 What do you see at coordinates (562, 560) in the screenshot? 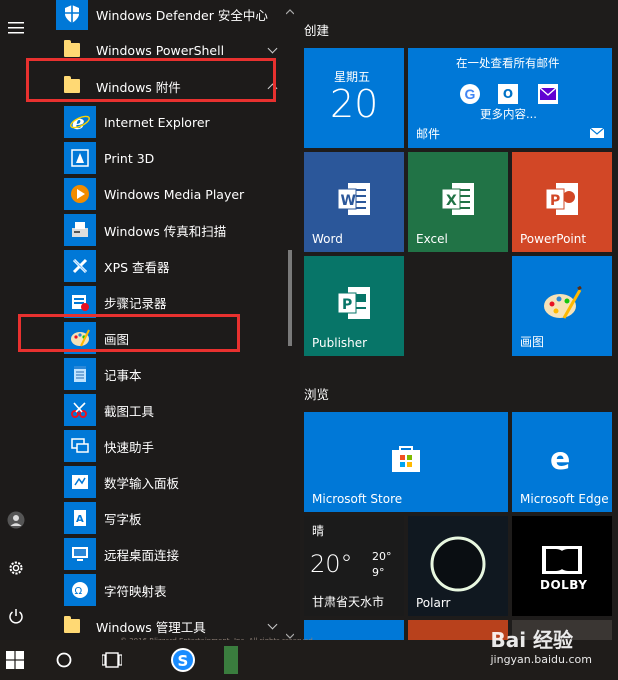
I see `dolby-logo-icon` at bounding box center [562, 560].